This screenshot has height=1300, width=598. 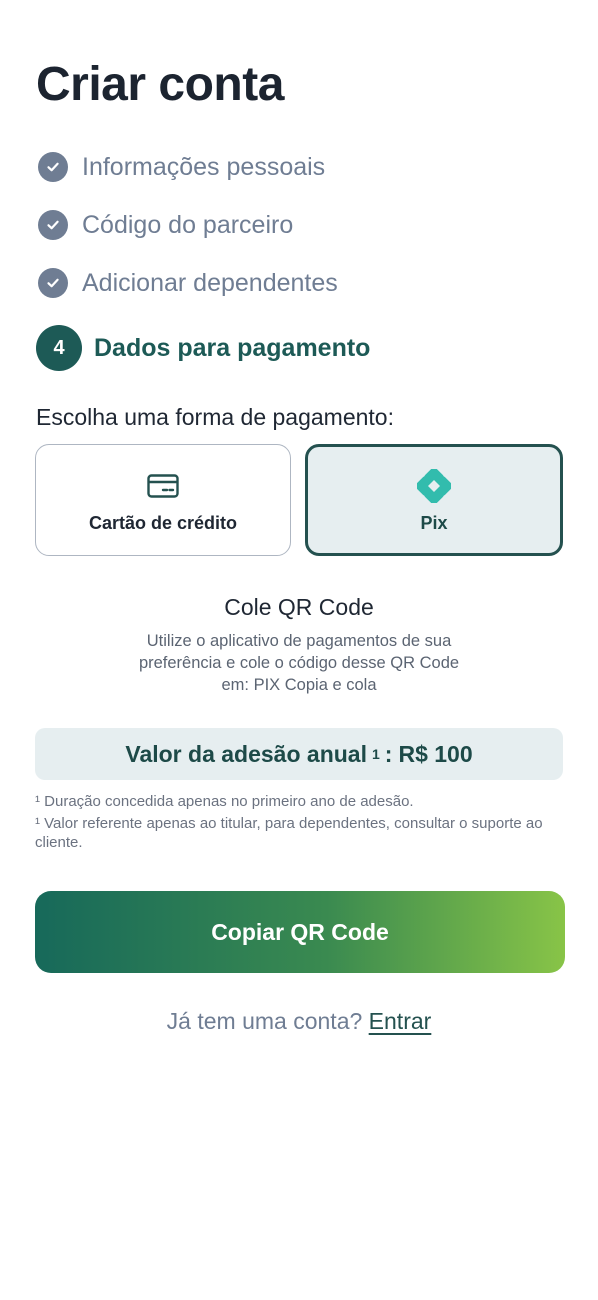 I want to click on copy-qr-code-button: Copiar QR Code, so click(x=300, y=932).